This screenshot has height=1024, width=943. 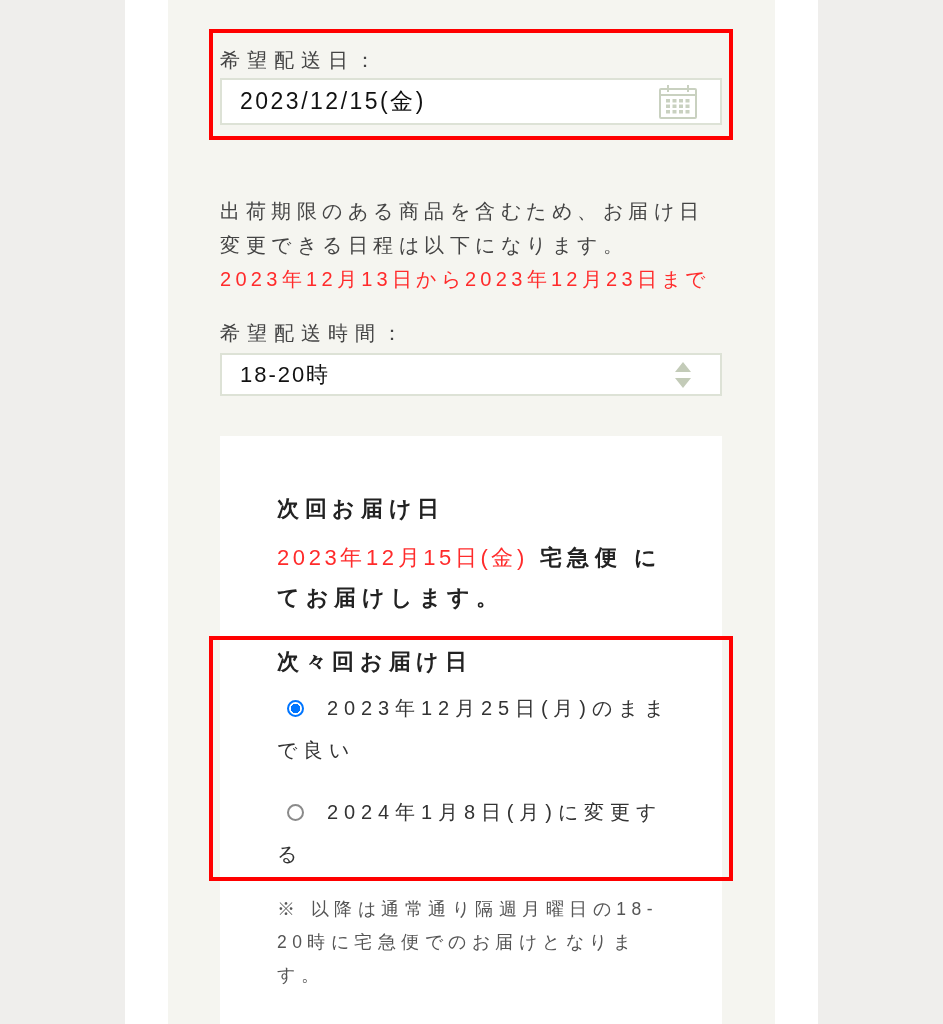 What do you see at coordinates (465, 279) in the screenshot?
I see `date-range-notice: 2023年12月13日から2023年12月23日まで` at bounding box center [465, 279].